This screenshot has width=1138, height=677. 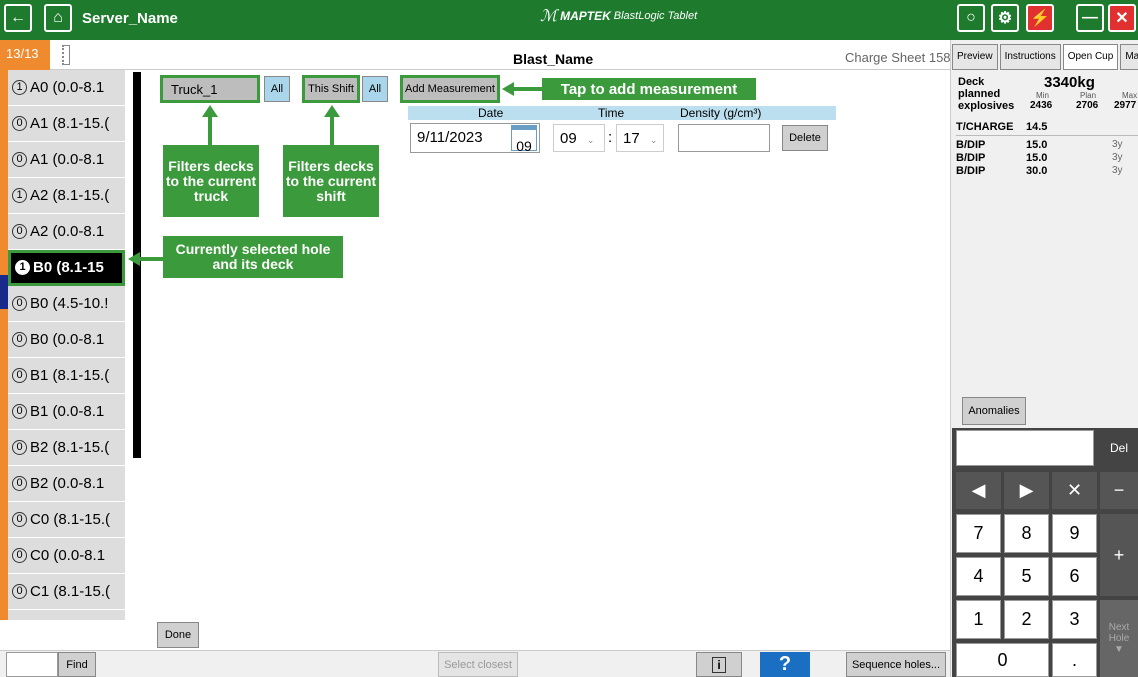 I want to click on del-key: Del, so click(x=1119, y=448).